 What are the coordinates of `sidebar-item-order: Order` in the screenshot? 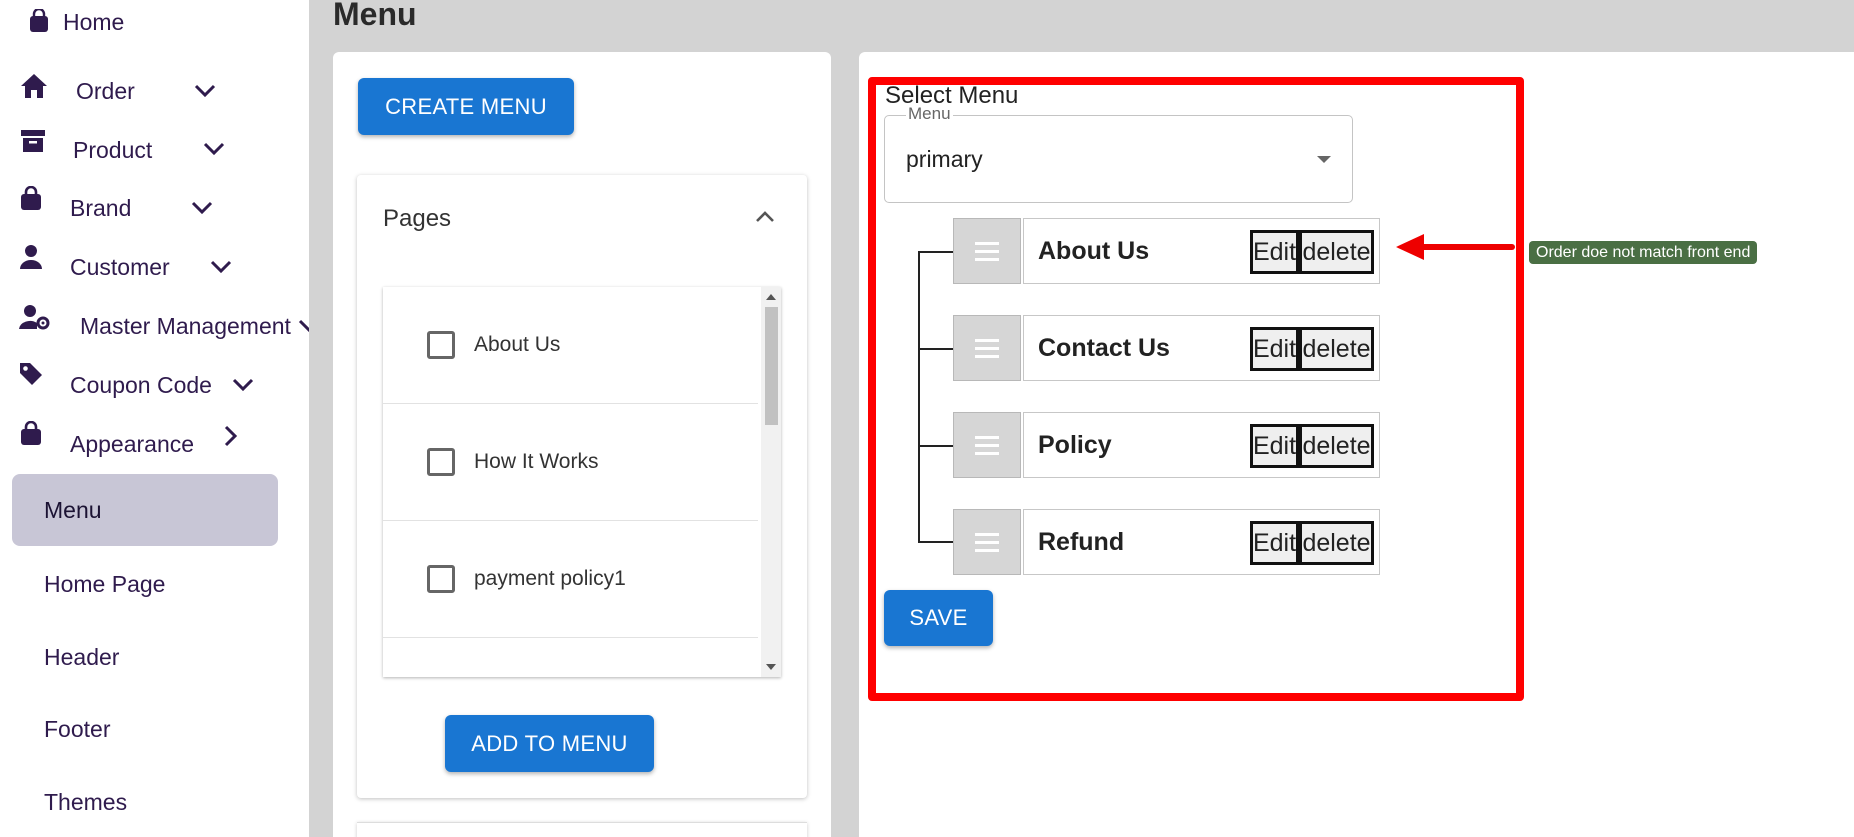 It's located at (130, 89).